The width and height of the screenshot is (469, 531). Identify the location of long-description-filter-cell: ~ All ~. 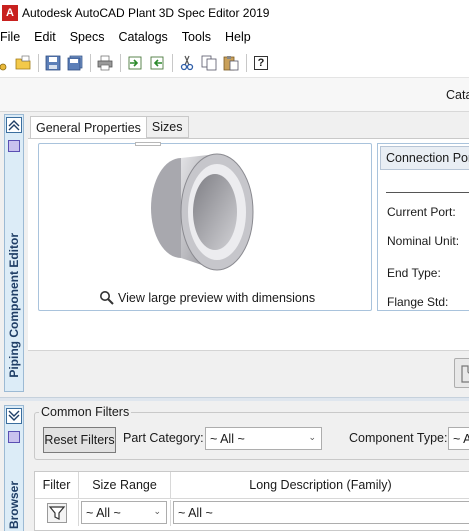
(320, 513).